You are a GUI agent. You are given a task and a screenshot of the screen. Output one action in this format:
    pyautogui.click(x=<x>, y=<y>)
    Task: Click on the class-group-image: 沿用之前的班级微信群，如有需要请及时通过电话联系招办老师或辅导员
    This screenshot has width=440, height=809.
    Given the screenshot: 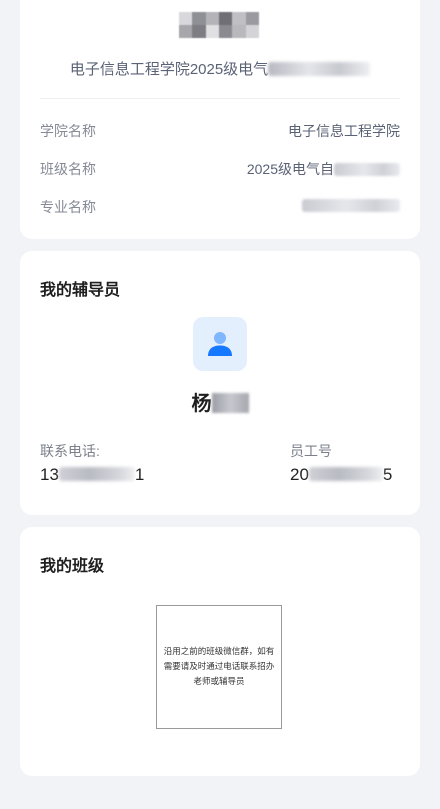 What is the action you would take?
    pyautogui.click(x=219, y=667)
    